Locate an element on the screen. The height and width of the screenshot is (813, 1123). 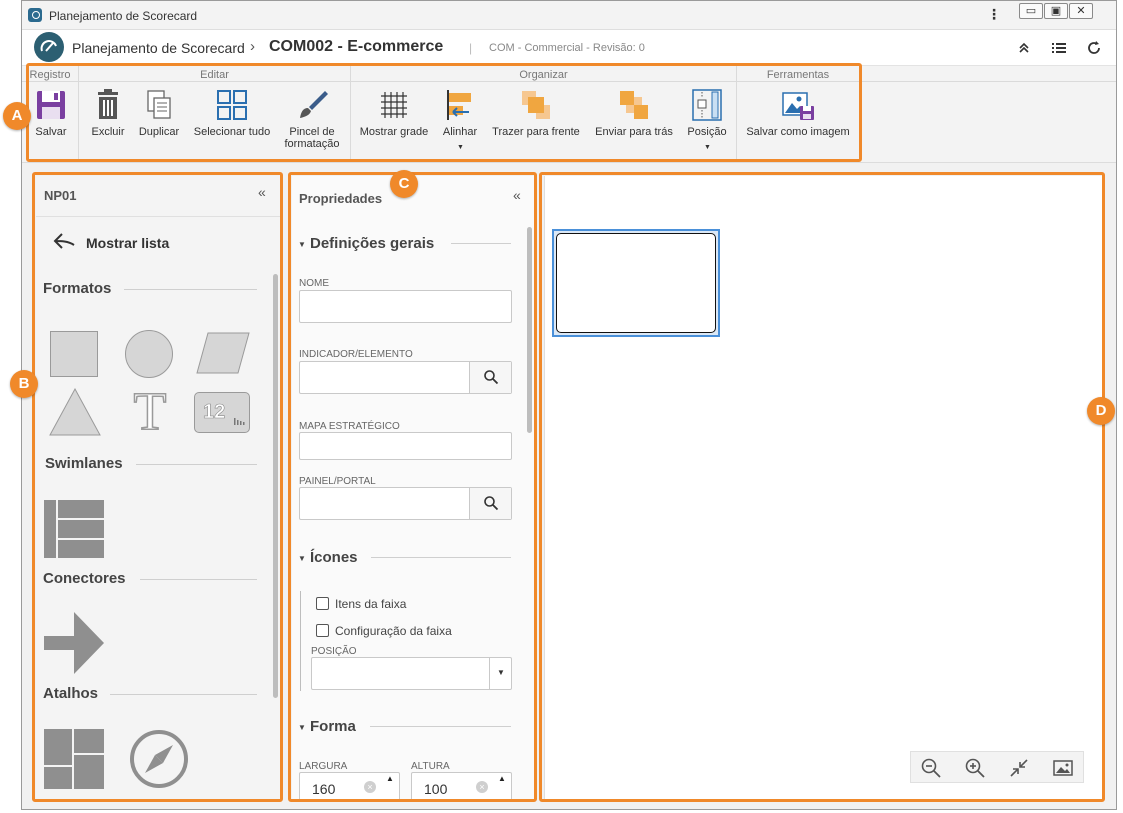
compass-shortcut-shape is located at coordinates (159, 759).